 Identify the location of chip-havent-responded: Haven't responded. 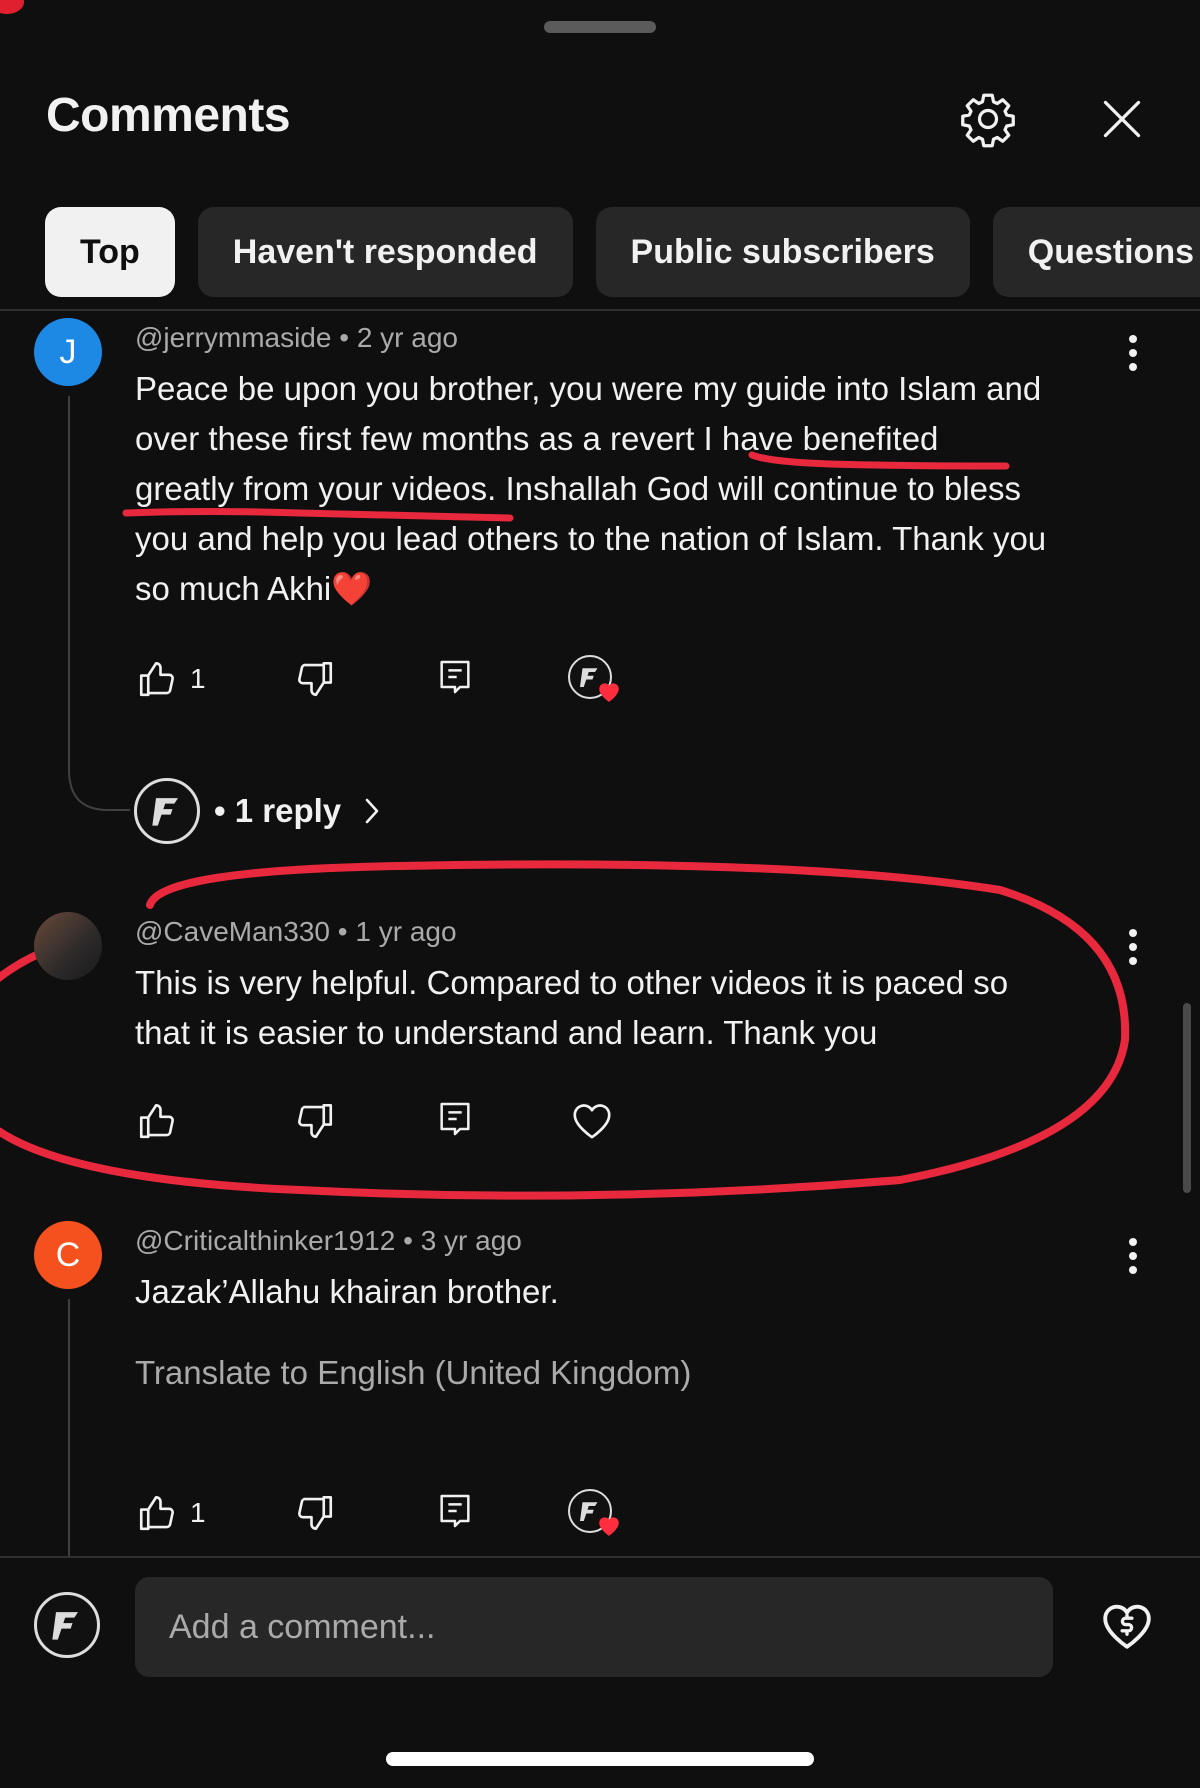
(385, 252).